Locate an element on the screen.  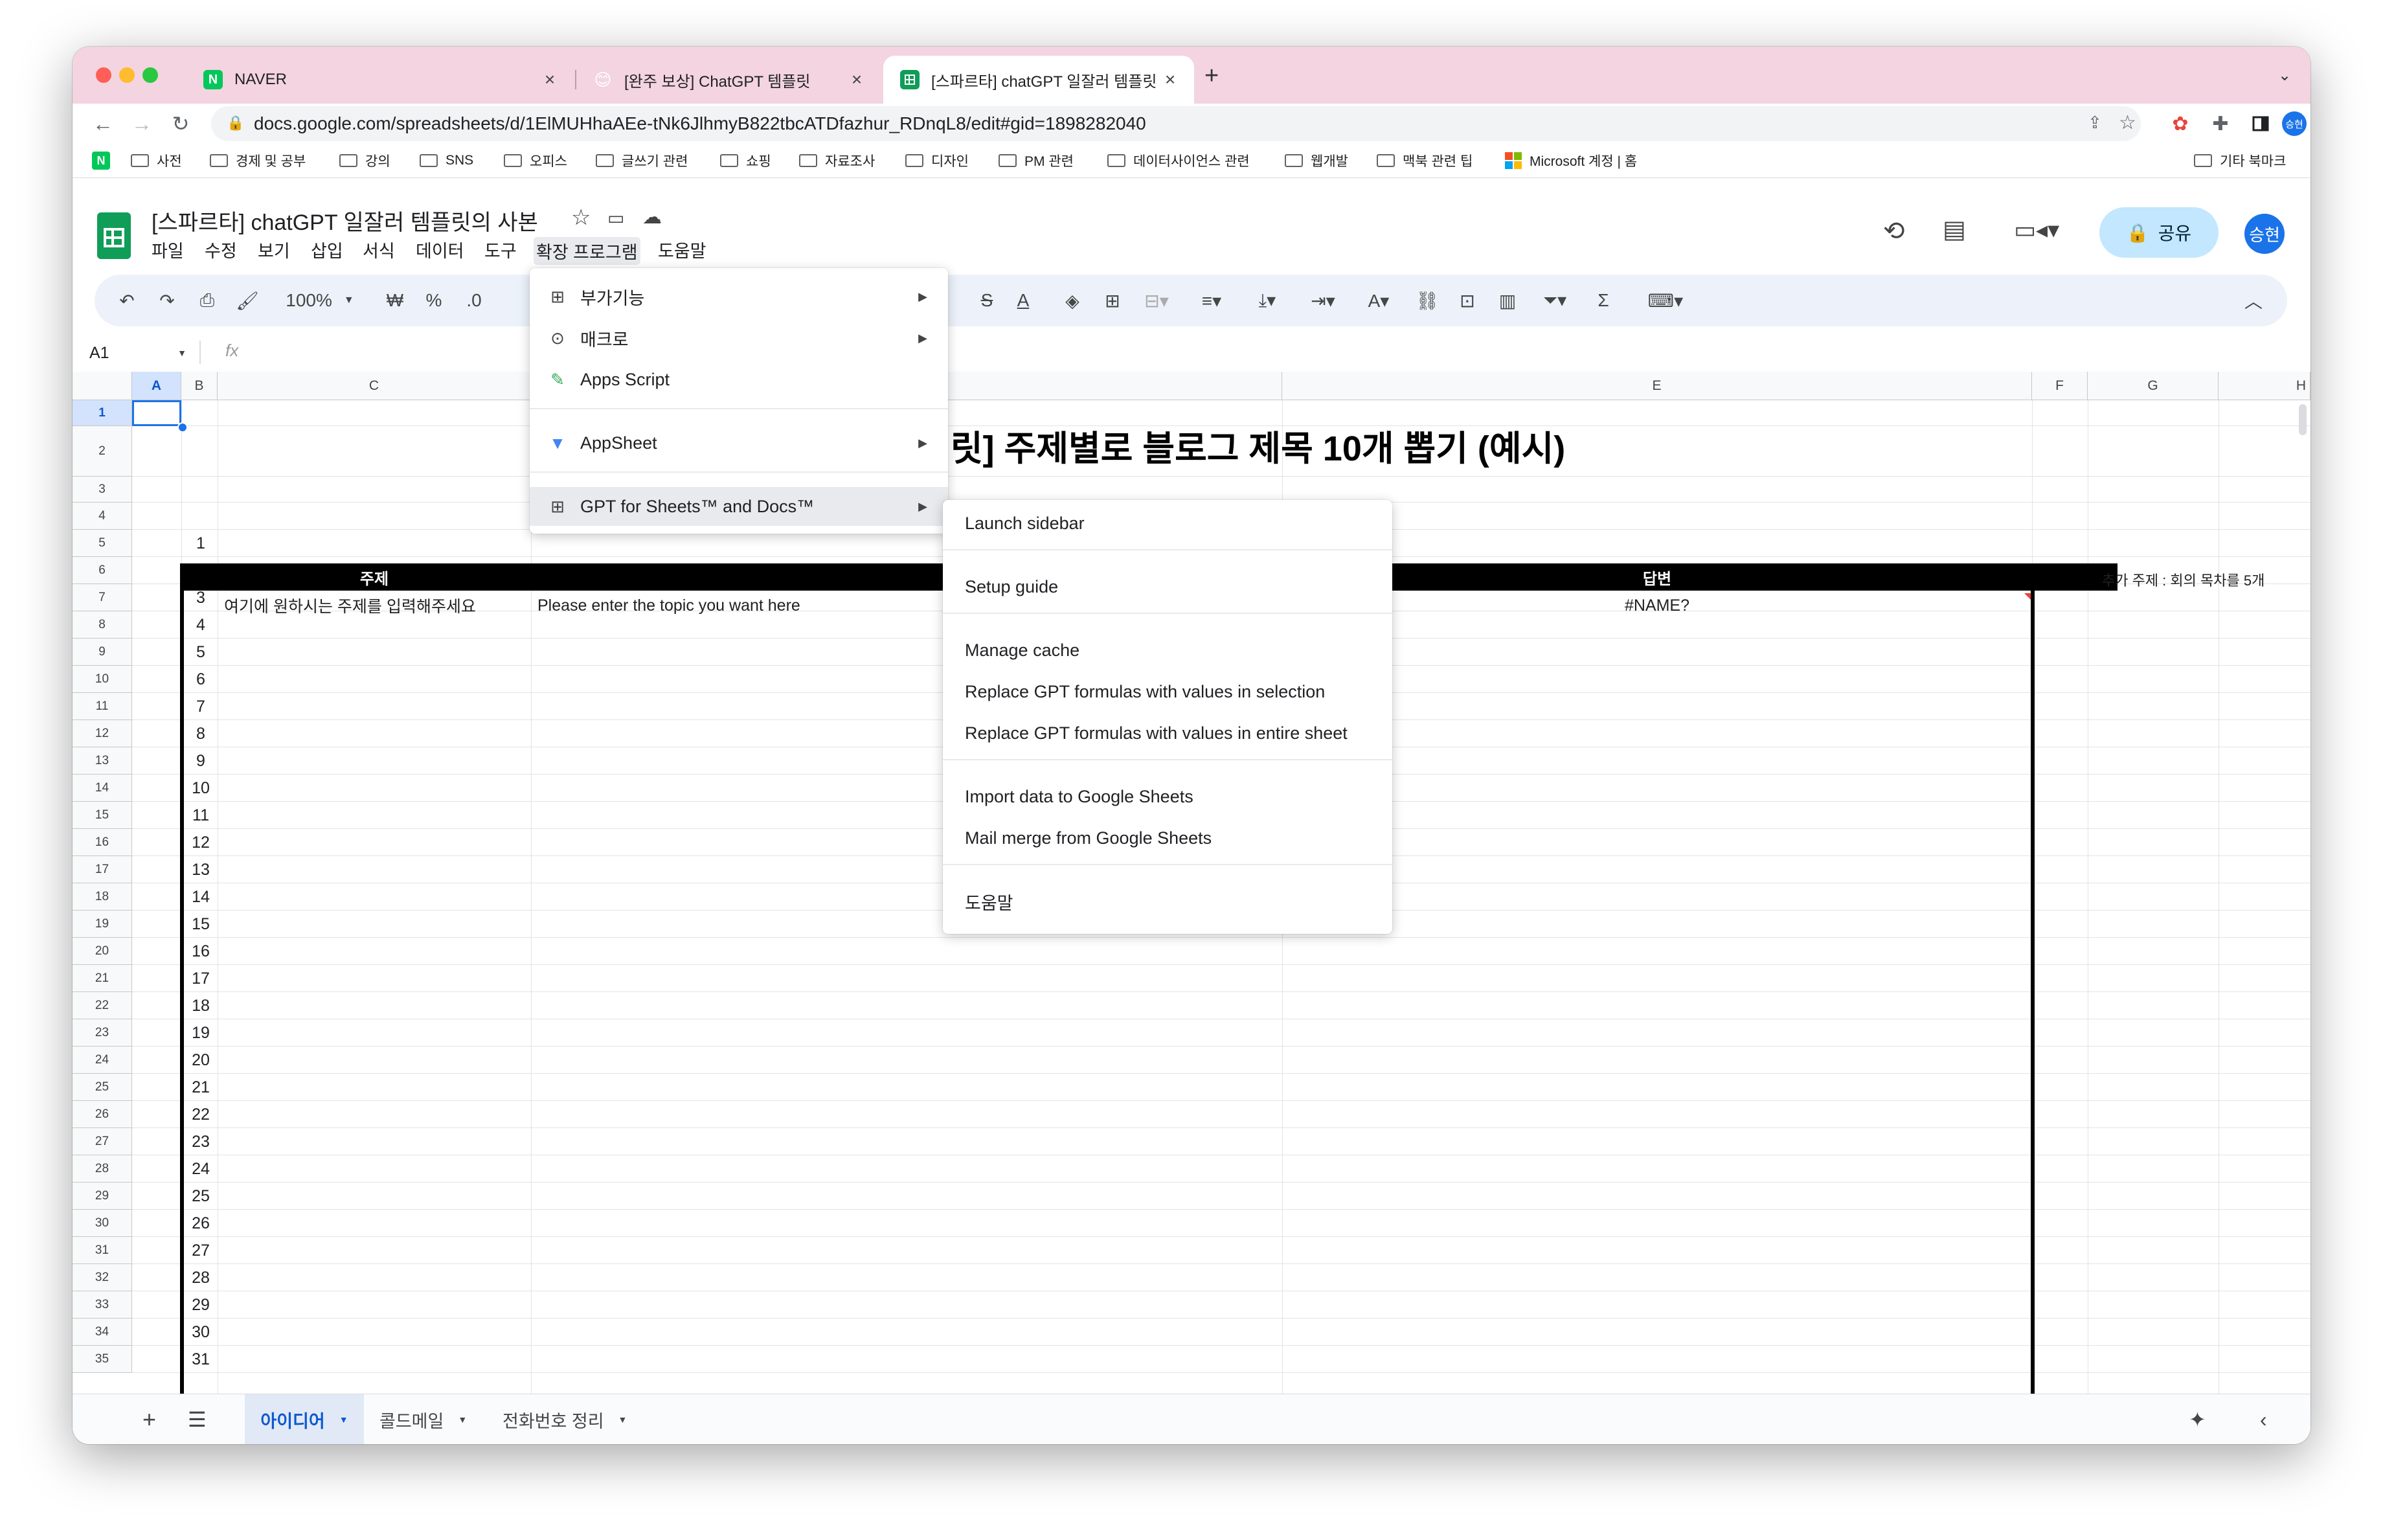
meet-video-icon: ▭◂▾ is located at coordinates (2037, 229).